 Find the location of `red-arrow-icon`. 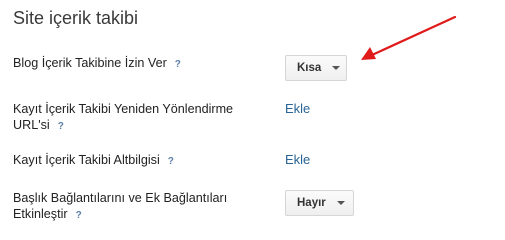

red-arrow-icon is located at coordinates (409, 37).